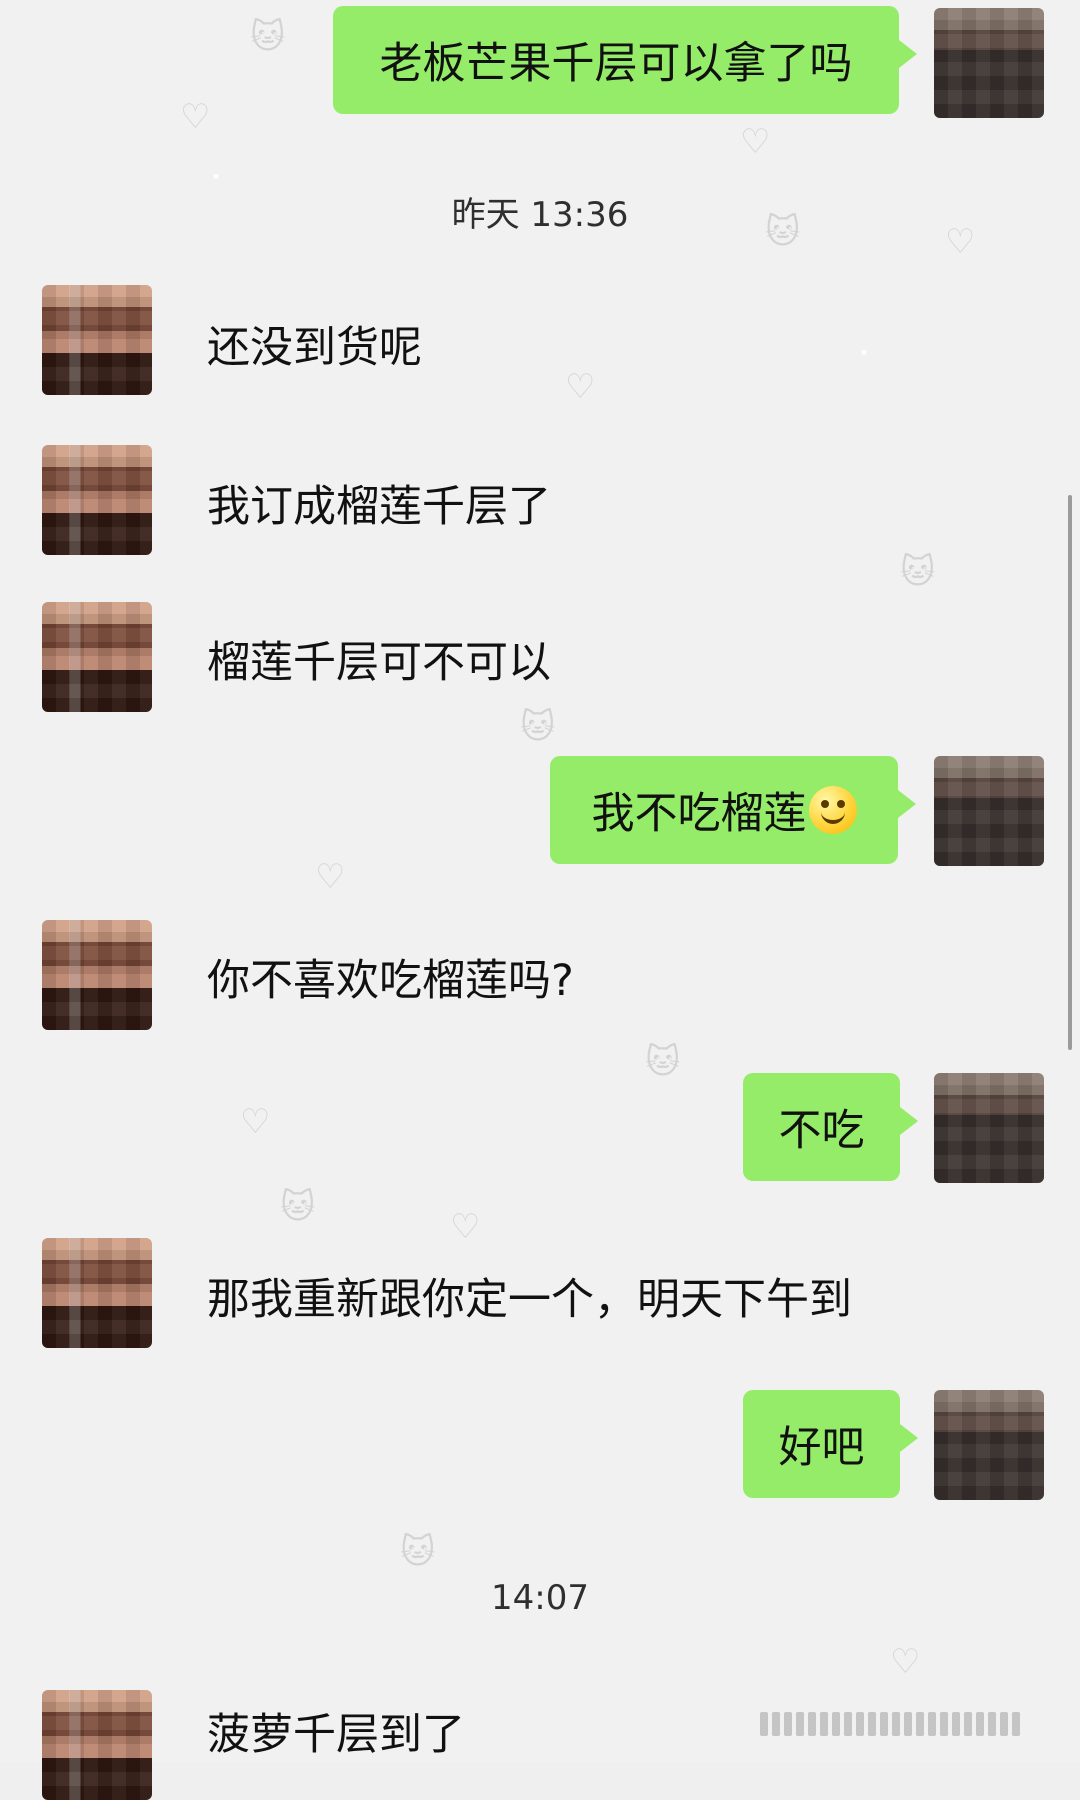 This screenshot has height=1800, width=1080. What do you see at coordinates (255, 1122) in the screenshot?
I see `heart-doodle-6: ♡` at bounding box center [255, 1122].